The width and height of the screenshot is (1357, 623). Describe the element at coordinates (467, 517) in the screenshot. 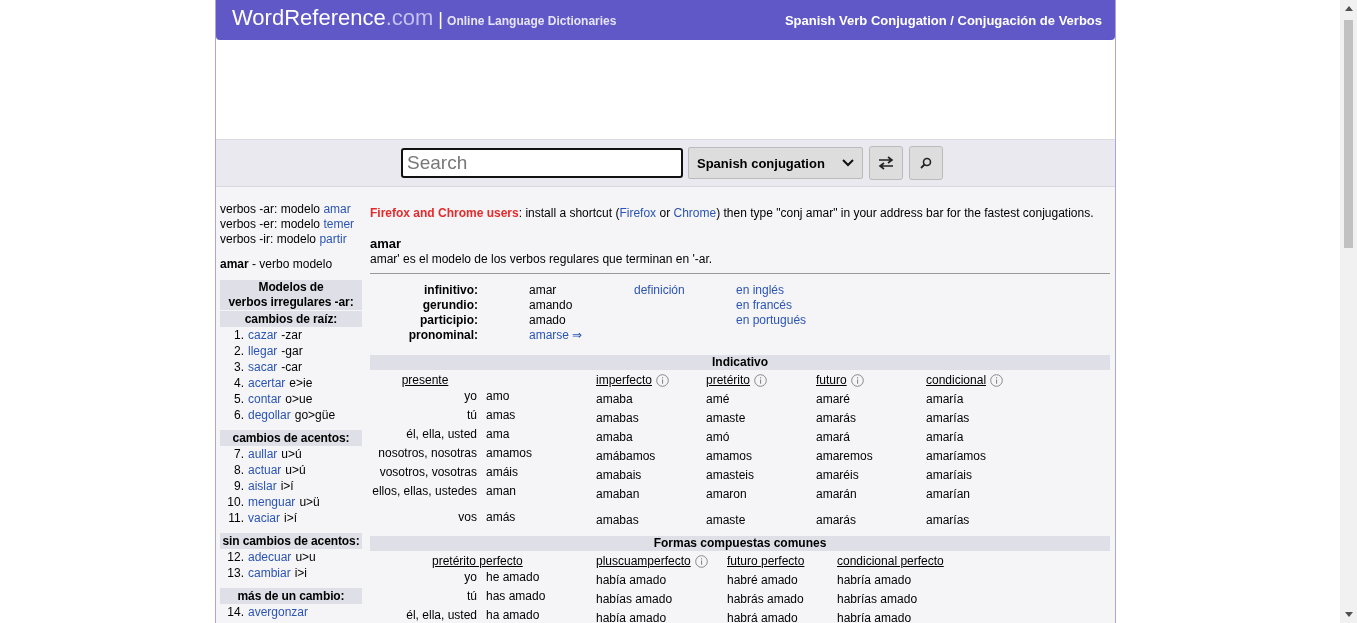

I see `pronoun: vos` at that location.